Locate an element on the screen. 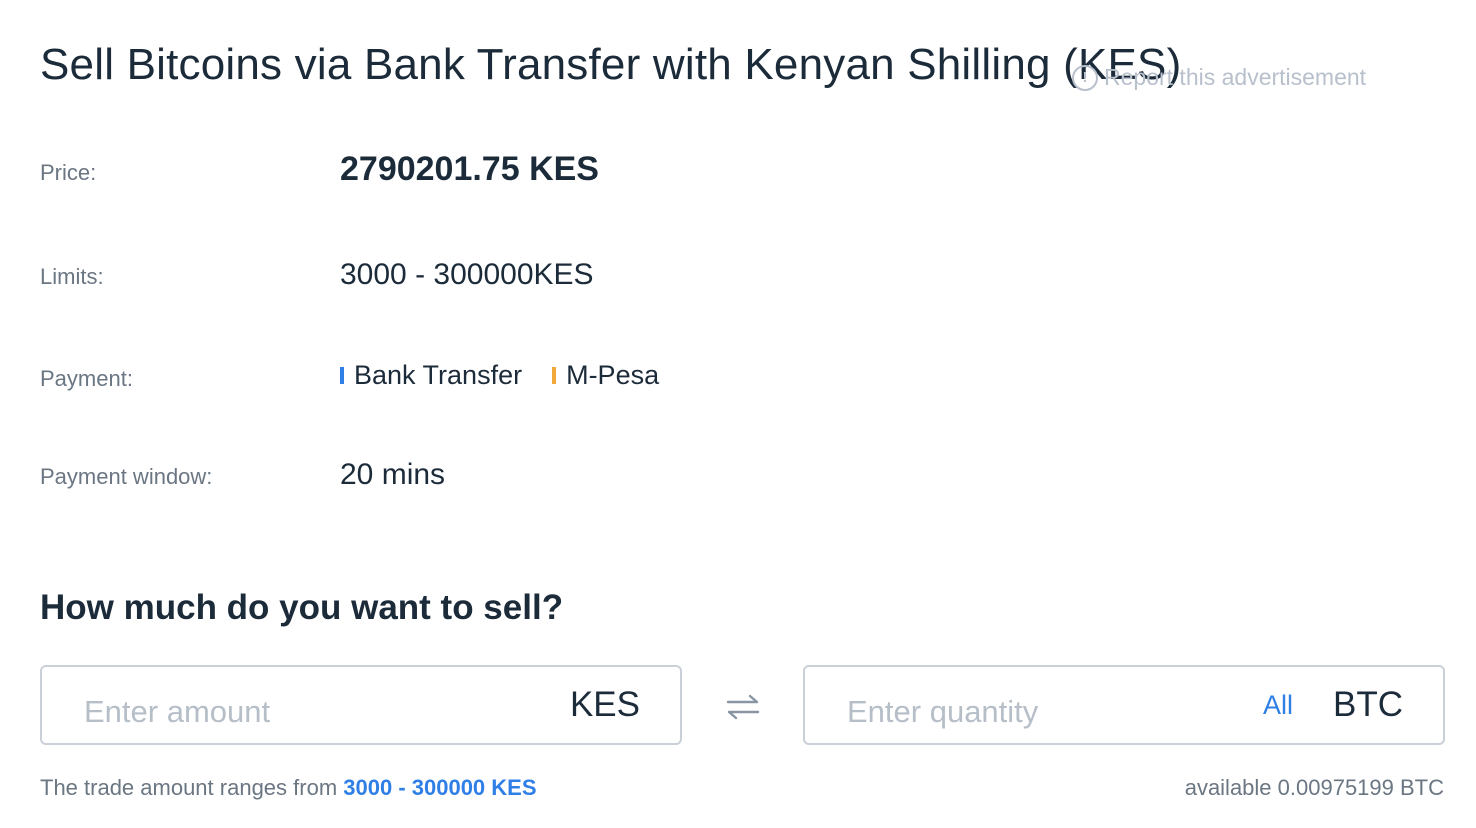 This screenshot has height=828, width=1476. payment-label: Payment: is located at coordinates (86, 378).